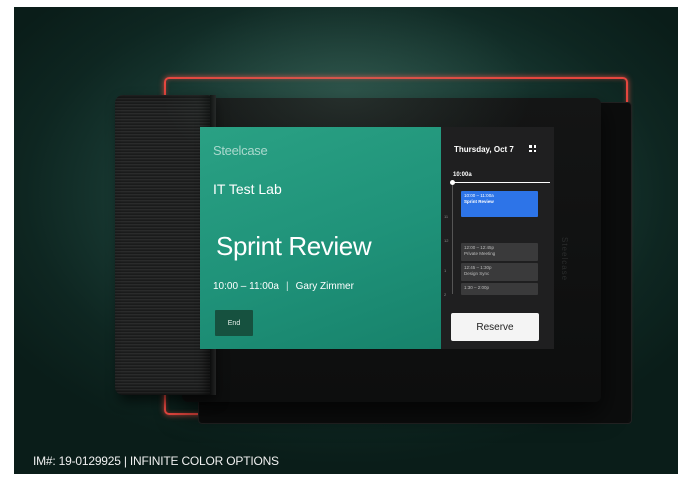  Describe the element at coordinates (564, 259) in the screenshot. I see `device-side-logo: Steelcase` at that location.